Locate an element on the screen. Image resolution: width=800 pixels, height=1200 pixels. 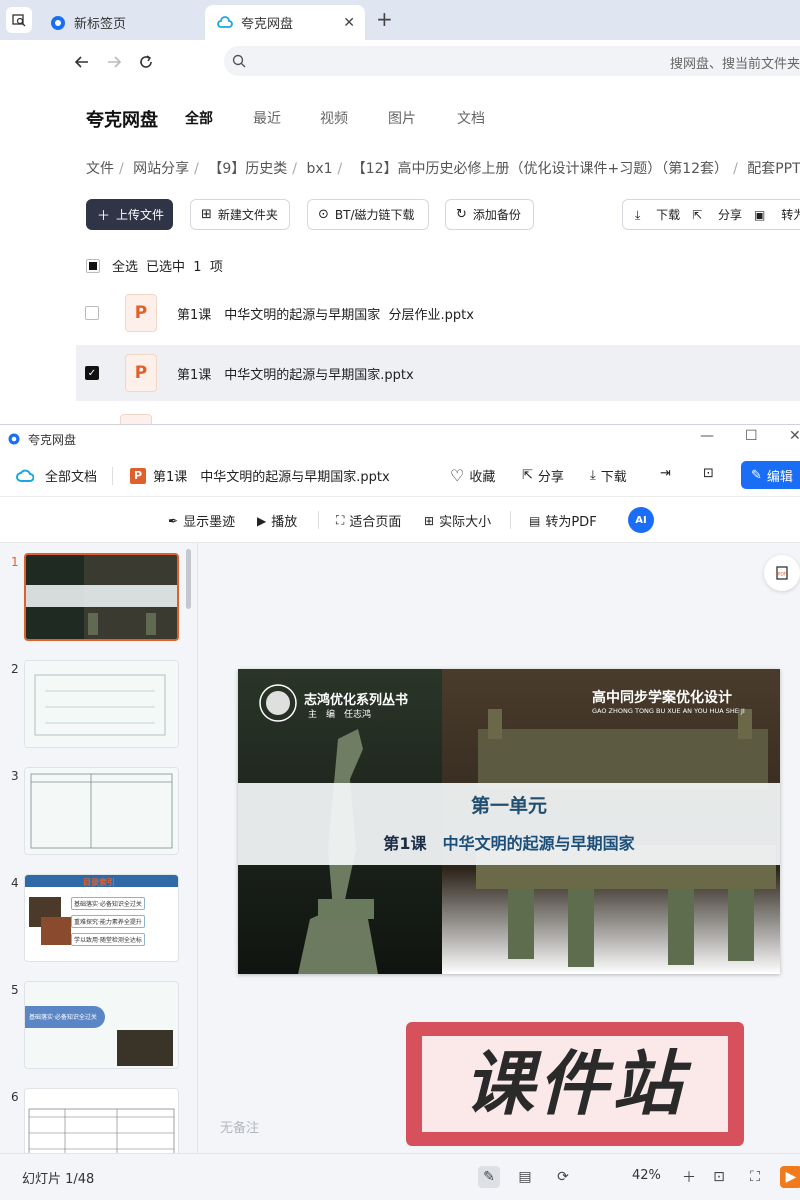
tab-document: 文档 is located at coordinates (471, 118).